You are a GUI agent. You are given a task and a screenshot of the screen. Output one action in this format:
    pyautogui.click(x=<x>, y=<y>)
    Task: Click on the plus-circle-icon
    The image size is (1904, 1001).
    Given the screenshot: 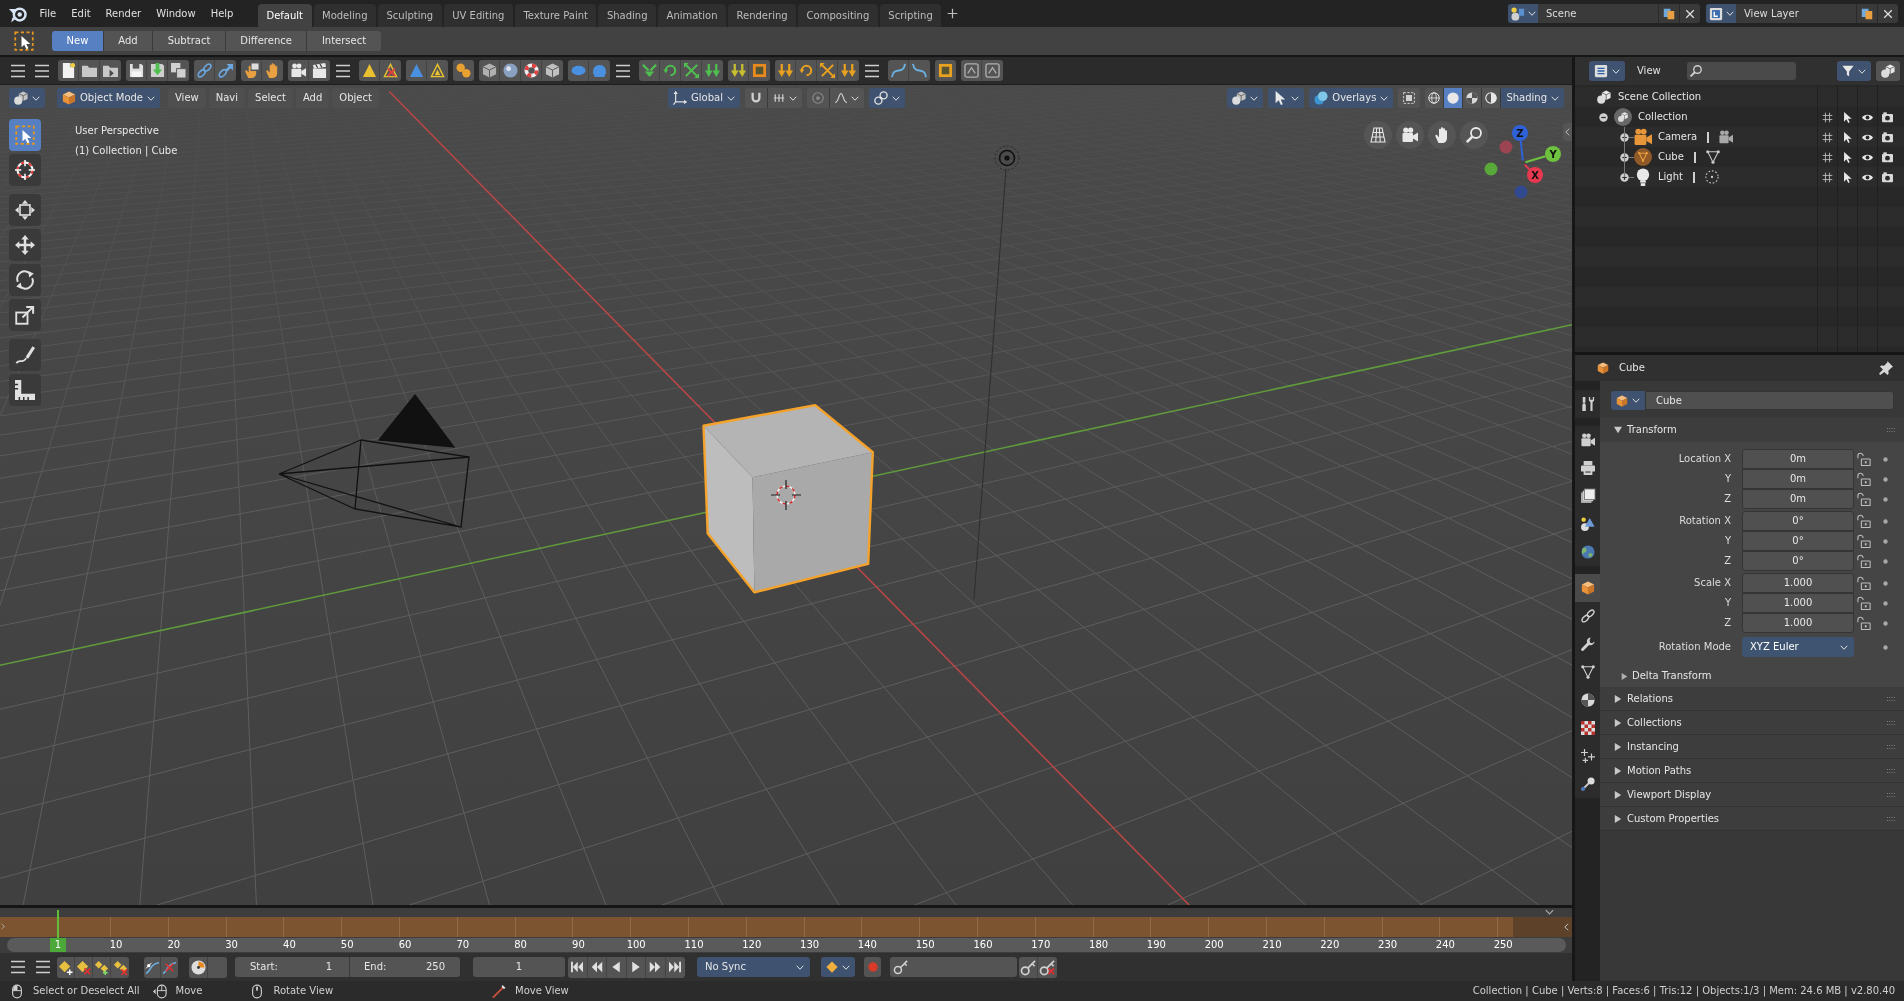 What is the action you would take?
    pyautogui.click(x=1624, y=157)
    